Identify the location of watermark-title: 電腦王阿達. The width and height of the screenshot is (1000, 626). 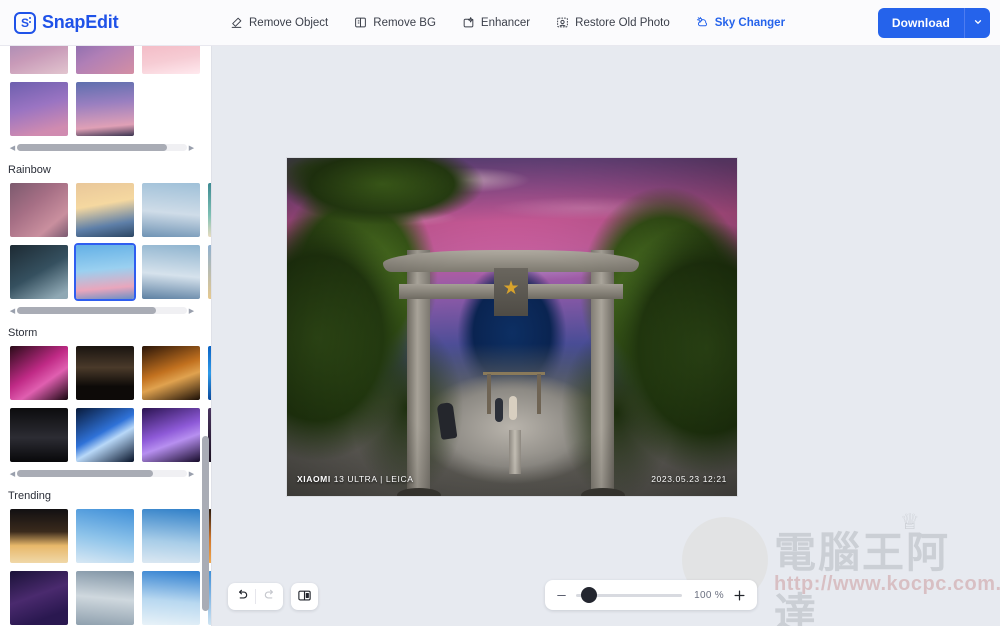
(862, 577).